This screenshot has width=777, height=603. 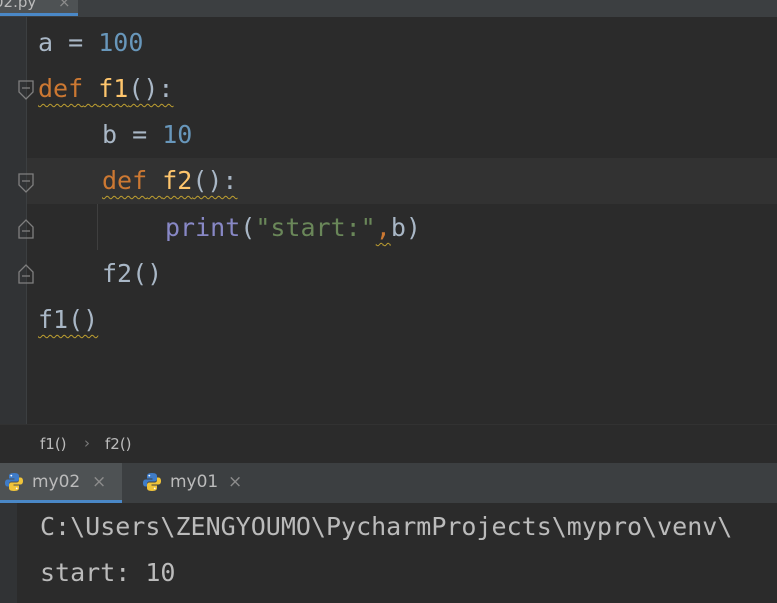 I want to click on builtin-print: print, so click(x=203, y=227).